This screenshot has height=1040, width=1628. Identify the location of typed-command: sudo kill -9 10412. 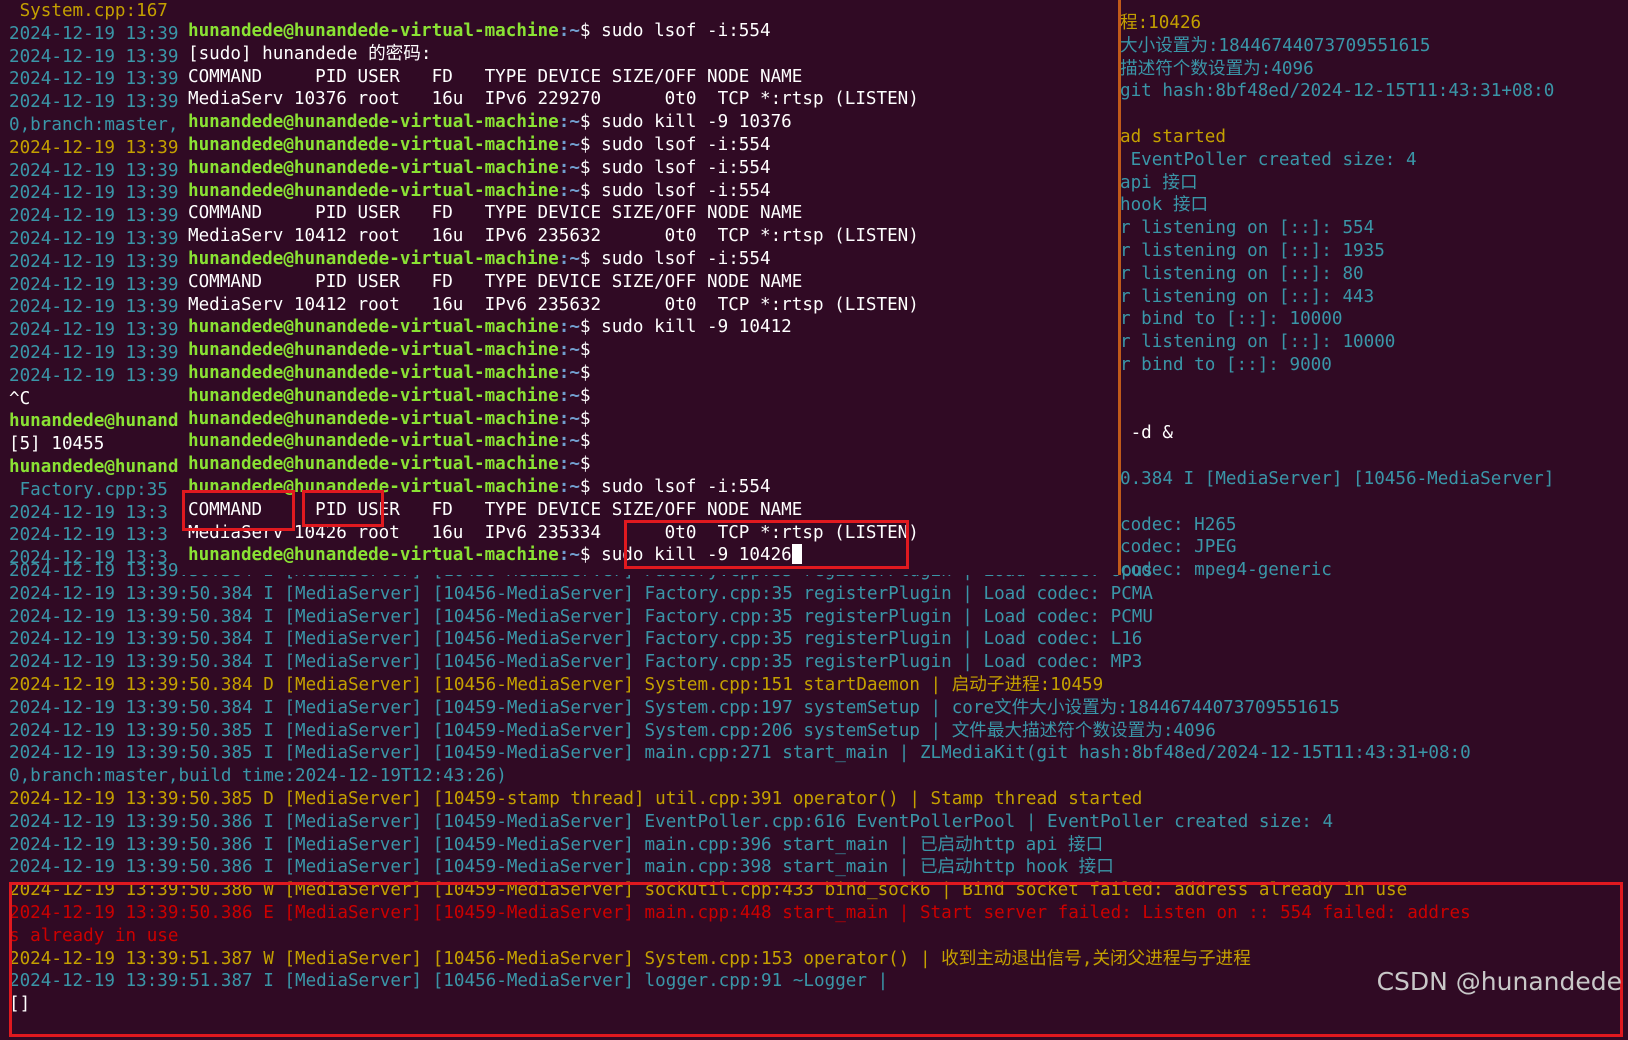
(691, 327).